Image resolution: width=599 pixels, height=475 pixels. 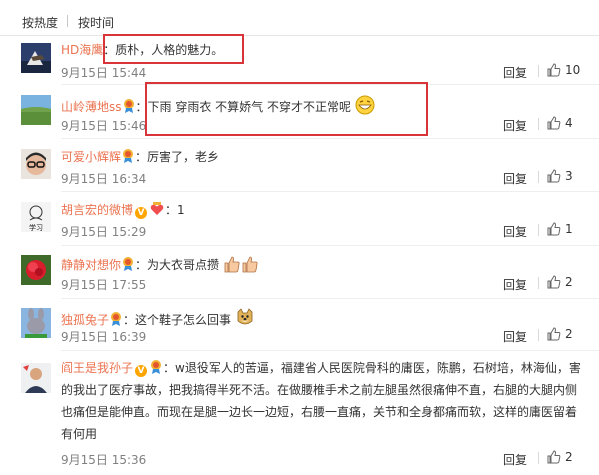 What do you see at coordinates (97, 210) in the screenshot?
I see `username: 胡言宏的微博` at bounding box center [97, 210].